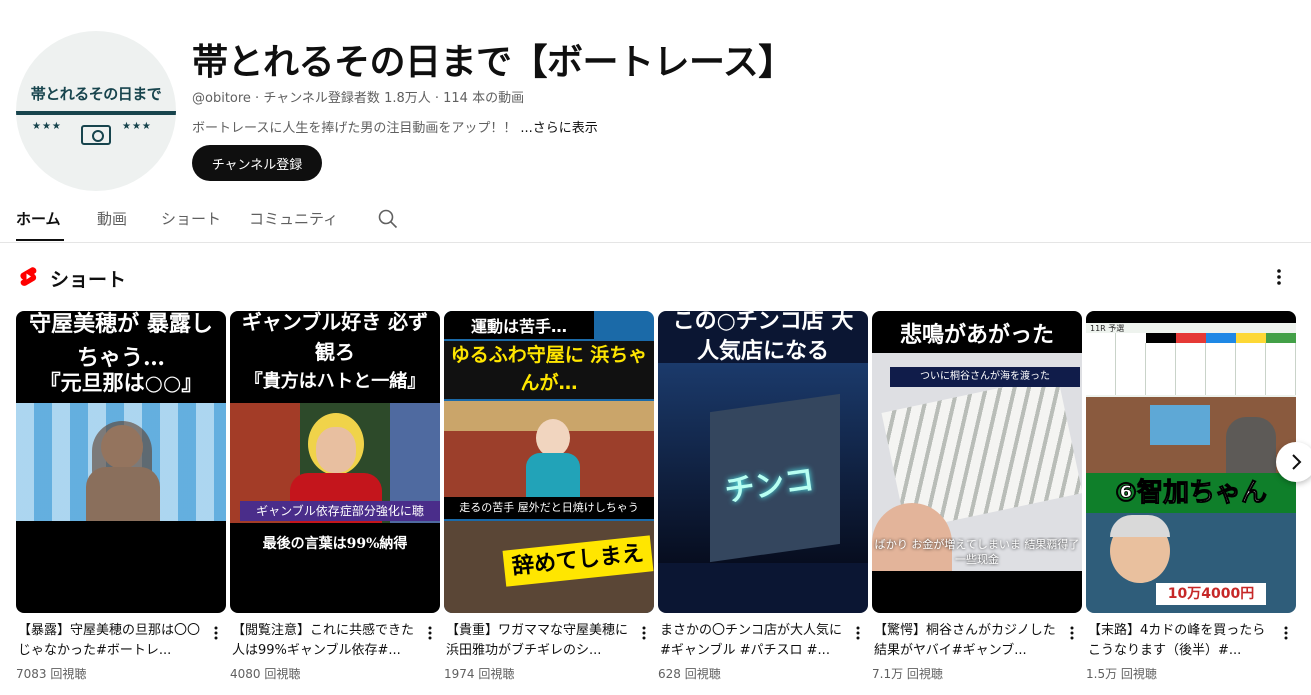  I want to click on short-thumbnail: 11R 予選 ⑥智加ちゃん 10万4000円, so click(1191, 462).